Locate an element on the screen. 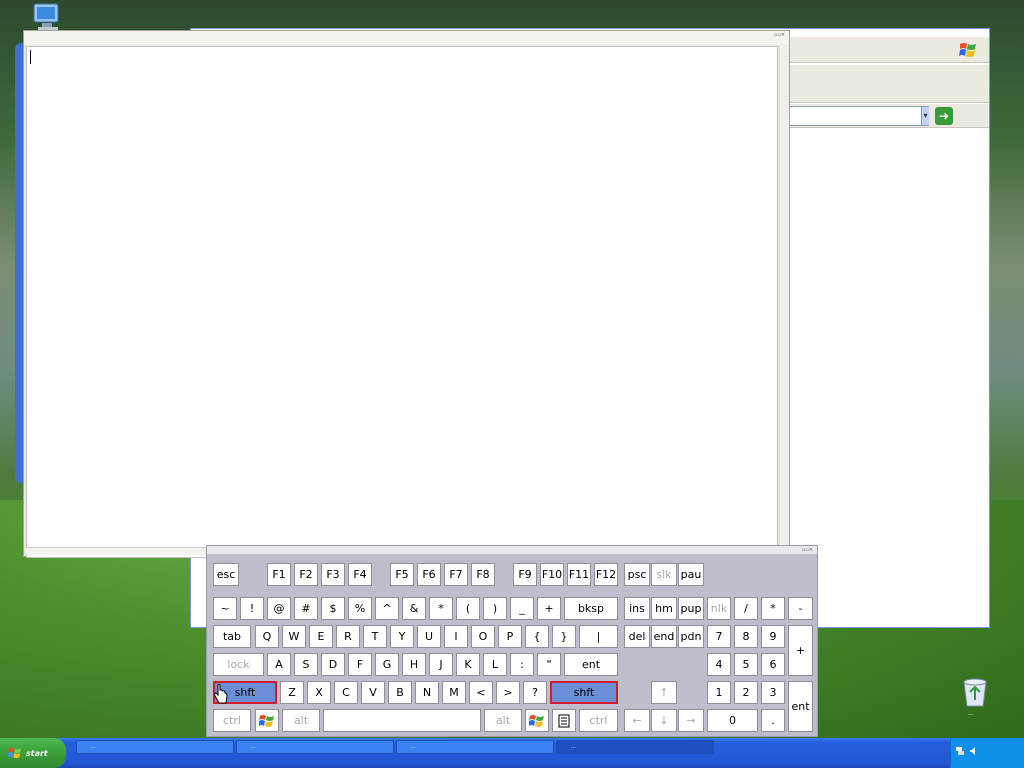 Image resolution: width=1024 pixels, height=768 pixels. key-b: B is located at coordinates (400, 692).